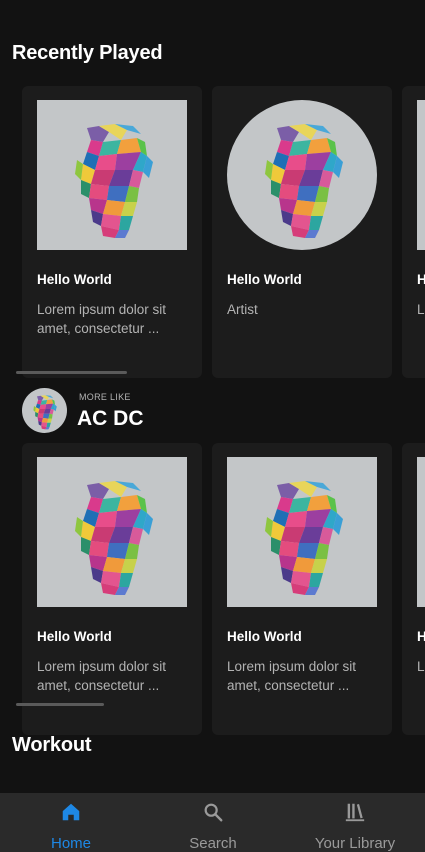 The image size is (425, 852). What do you see at coordinates (60, 704) in the screenshot?
I see `more-like-scrollbar` at bounding box center [60, 704].